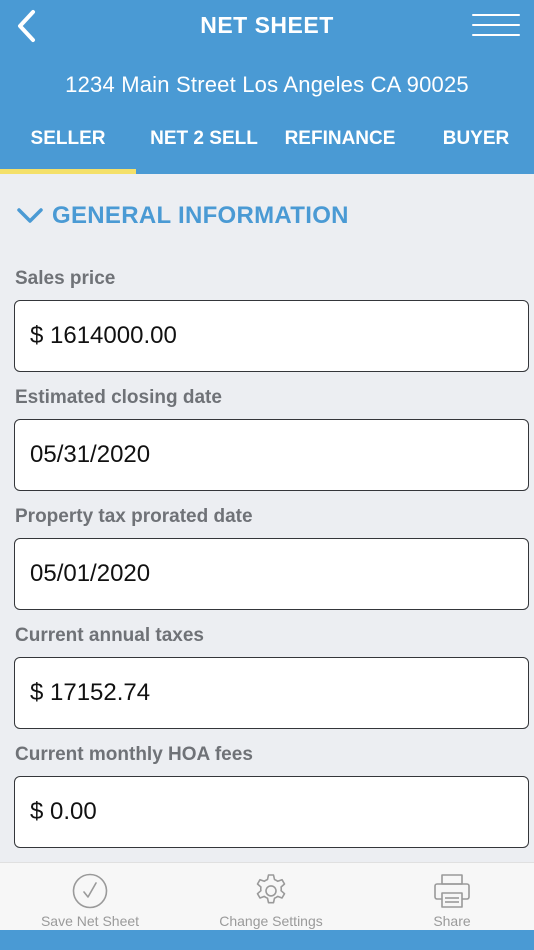 The image size is (534, 950). Describe the element at coordinates (30, 215) in the screenshot. I see `chevron-down-icon` at that location.